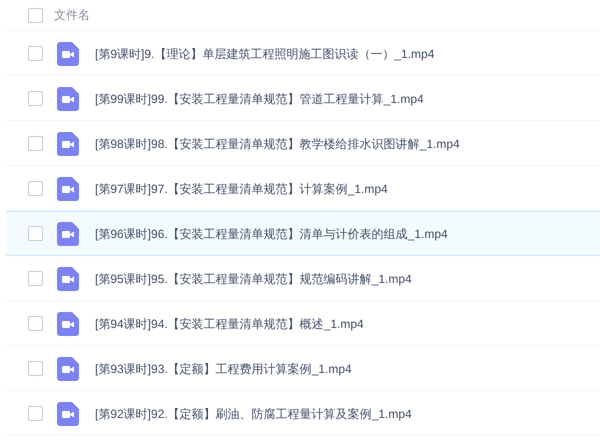  I want to click on file-name: [第93课时]93.【定额】工程费用计算案例_1.mp4, so click(223, 369).